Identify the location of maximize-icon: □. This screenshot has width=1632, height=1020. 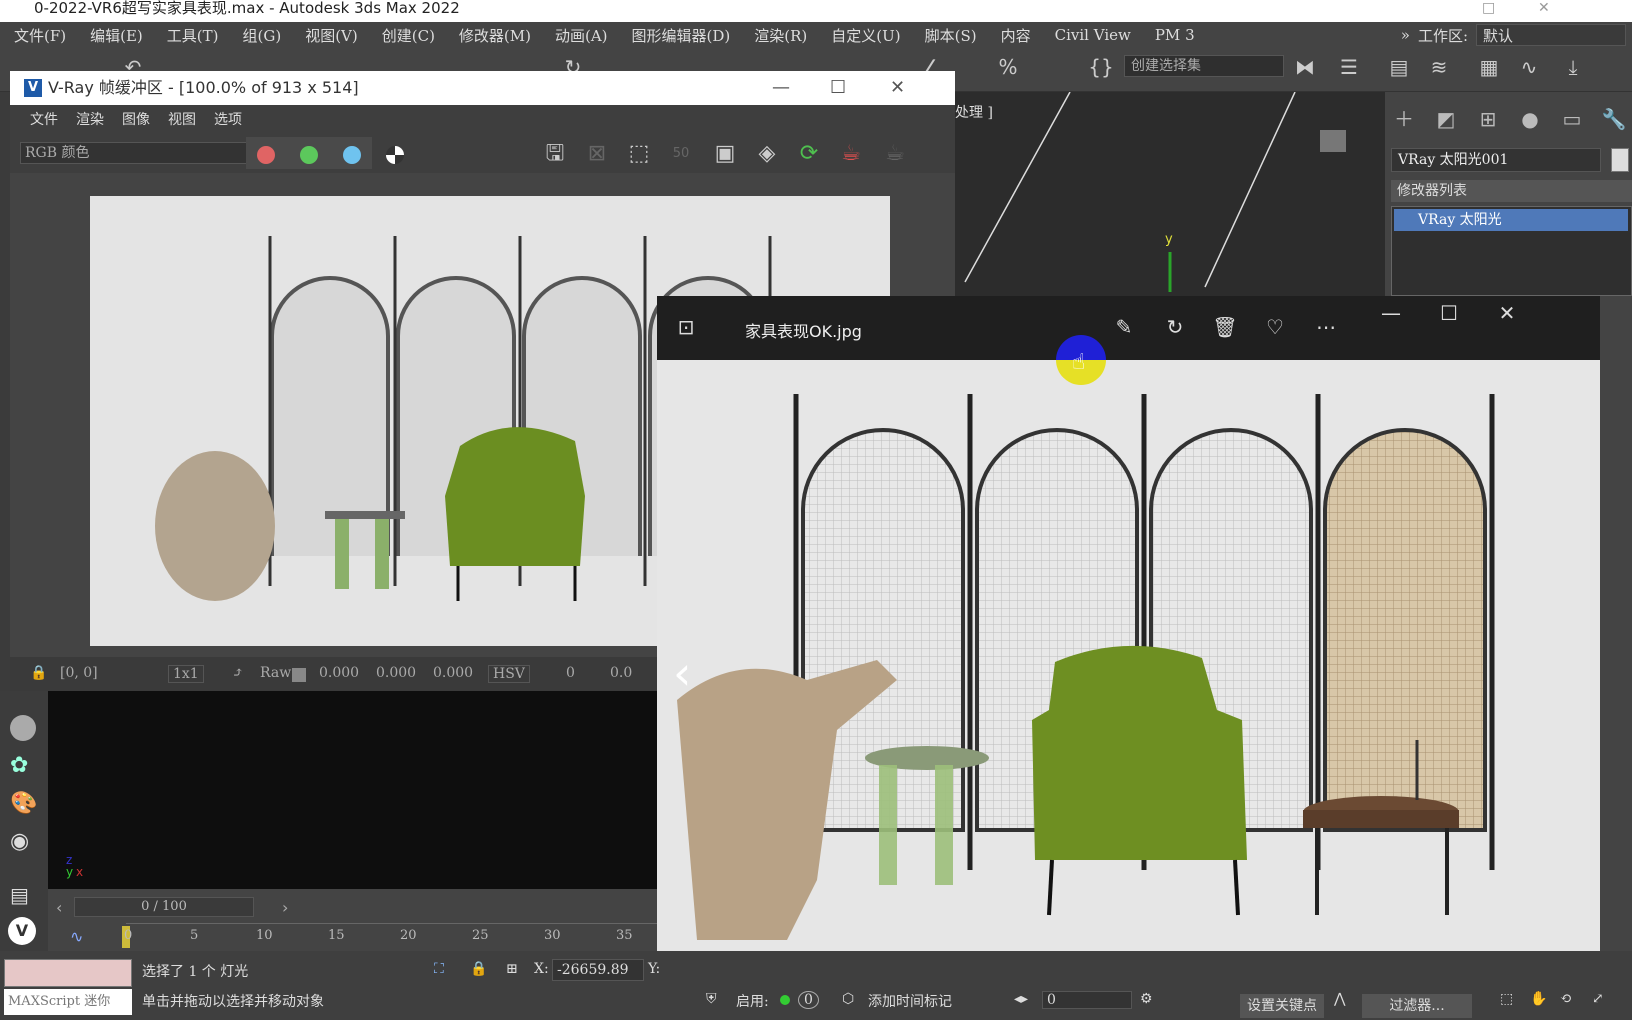
(1488, 8).